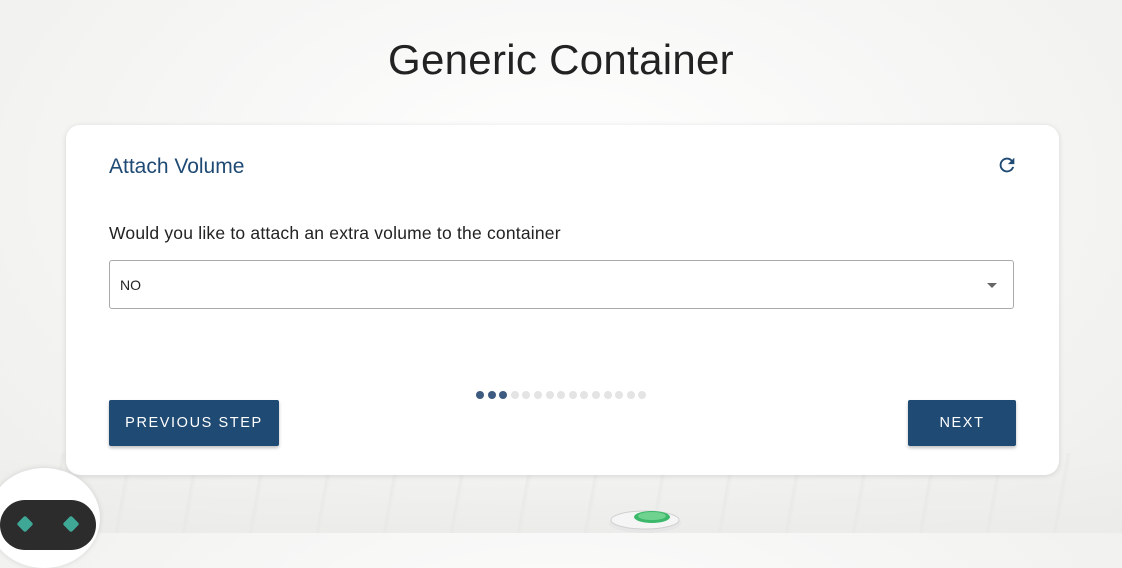  I want to click on device-decoration-image, so click(644, 519).